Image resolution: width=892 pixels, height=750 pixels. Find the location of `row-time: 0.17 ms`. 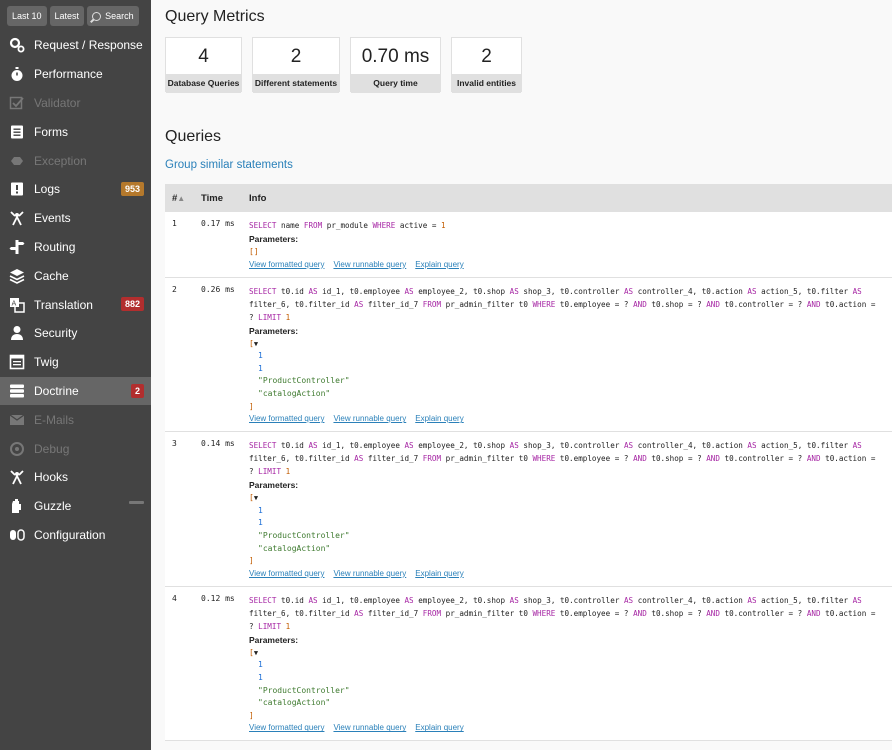

row-time: 0.17 ms is located at coordinates (218, 223).